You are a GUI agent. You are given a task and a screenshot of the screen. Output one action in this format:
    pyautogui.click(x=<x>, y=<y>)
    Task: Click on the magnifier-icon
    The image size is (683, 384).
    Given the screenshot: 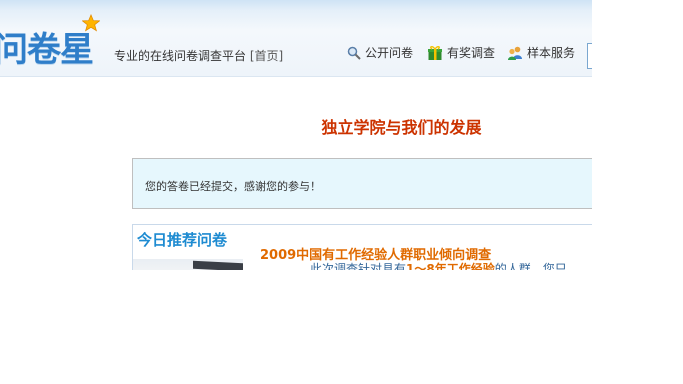 What is the action you would take?
    pyautogui.click(x=354, y=53)
    